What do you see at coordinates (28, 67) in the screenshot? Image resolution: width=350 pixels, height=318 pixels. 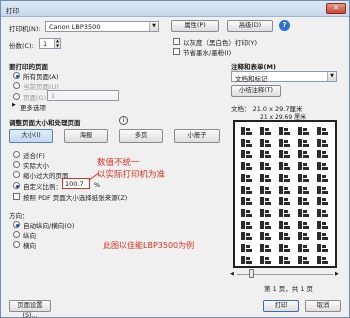 I see `pages-heading: 要打印的页面` at bounding box center [28, 67].